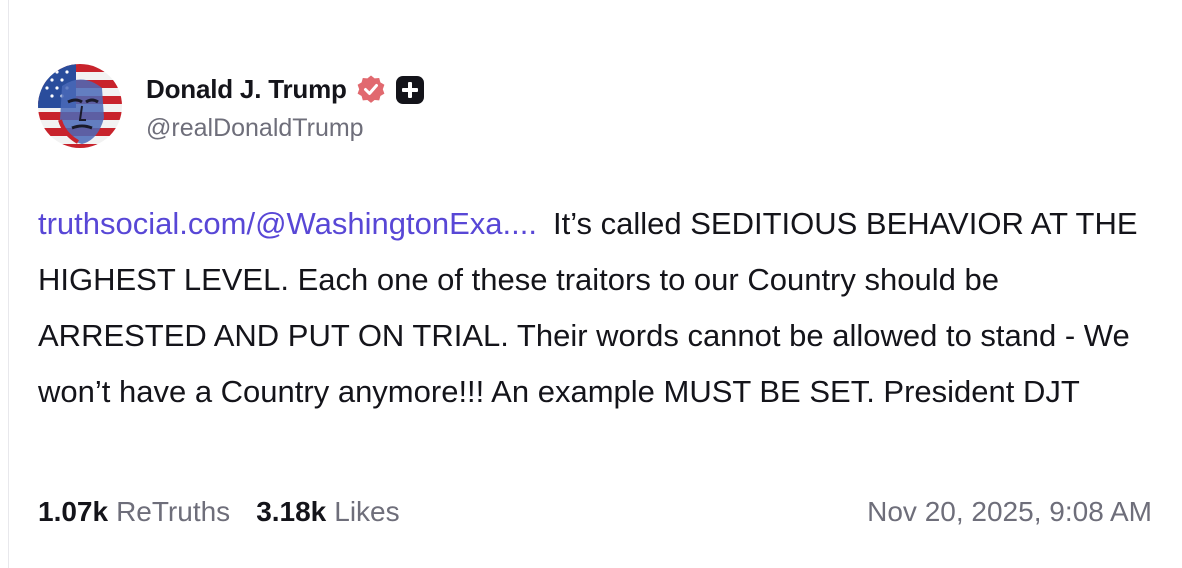 Image resolution: width=1182 pixels, height=568 pixels. What do you see at coordinates (232, 512) in the screenshot?
I see `post-stats: 1.07k ReTruths 3.18k Likes` at bounding box center [232, 512].